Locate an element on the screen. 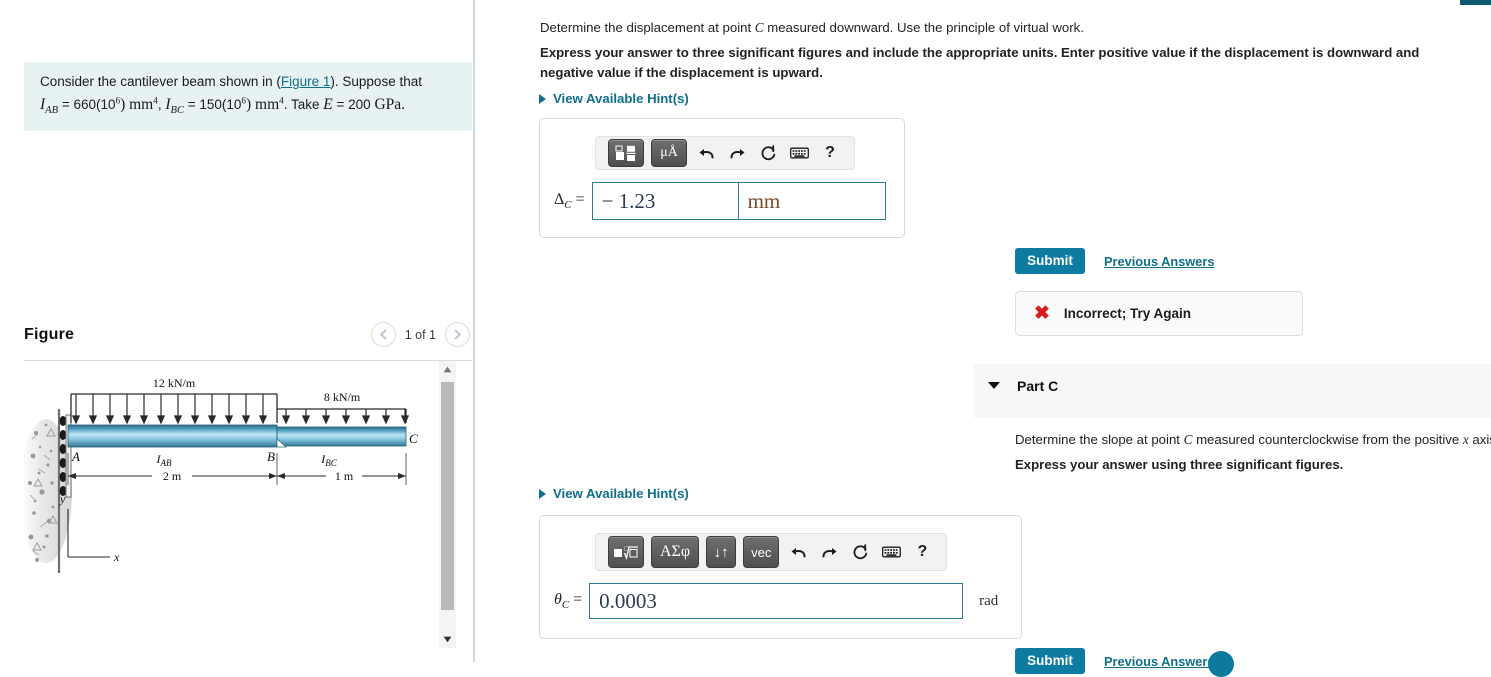  triangle-up-icon is located at coordinates (447, 369).